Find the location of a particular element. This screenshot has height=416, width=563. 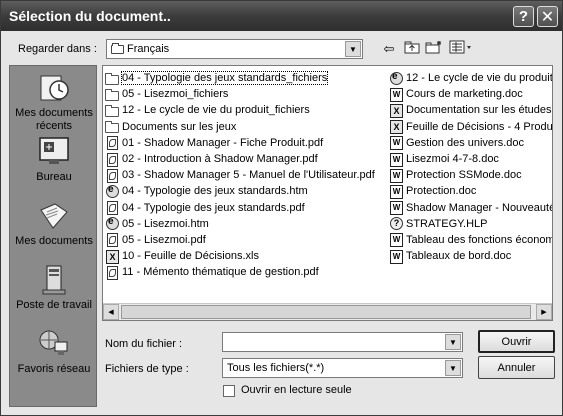

look-in-combo: Français ▼ is located at coordinates (234, 49).